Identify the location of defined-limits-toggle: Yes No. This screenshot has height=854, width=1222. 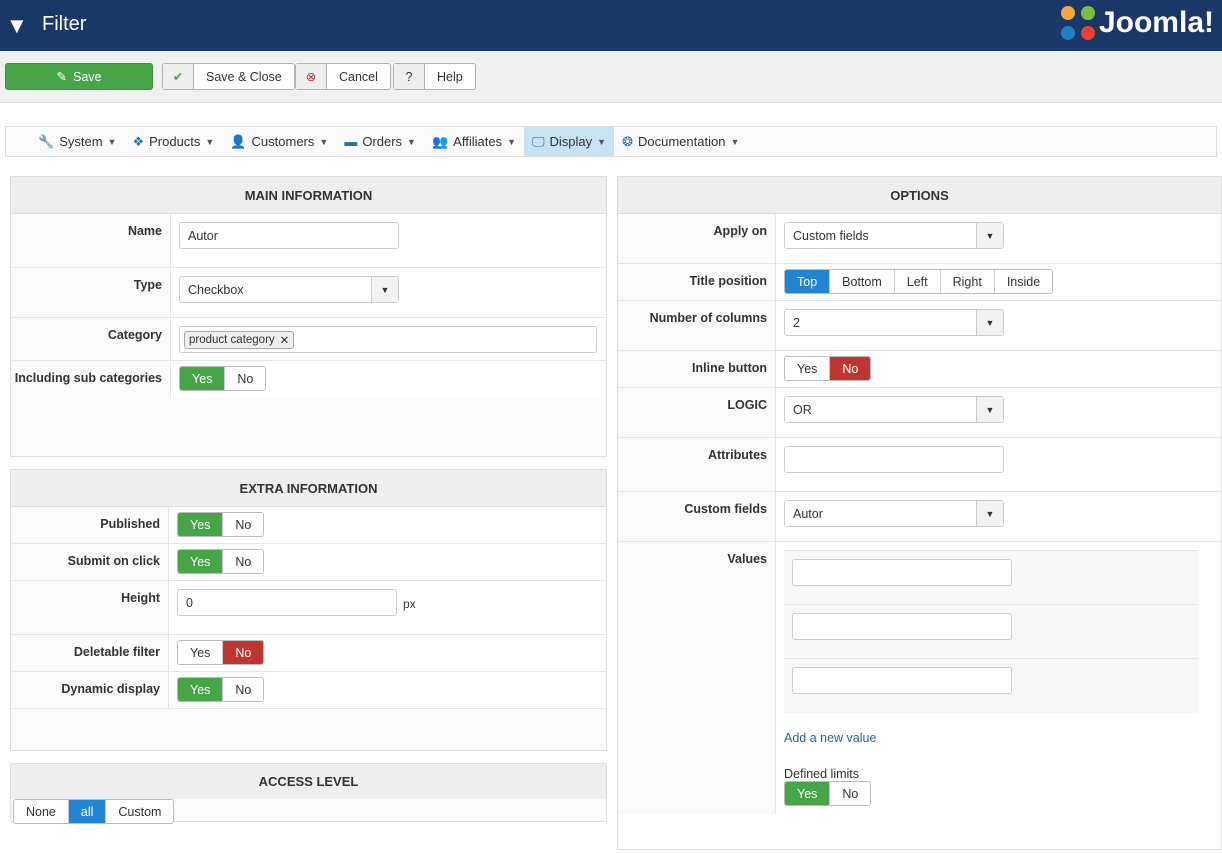
(828, 793).